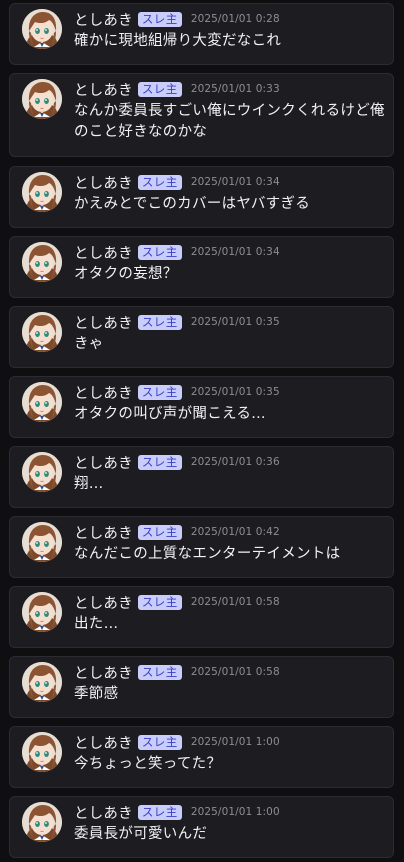 The width and height of the screenshot is (404, 862). I want to click on post-card: としあき スレ主 2025/01/01 0:58 季節感, so click(201, 687).